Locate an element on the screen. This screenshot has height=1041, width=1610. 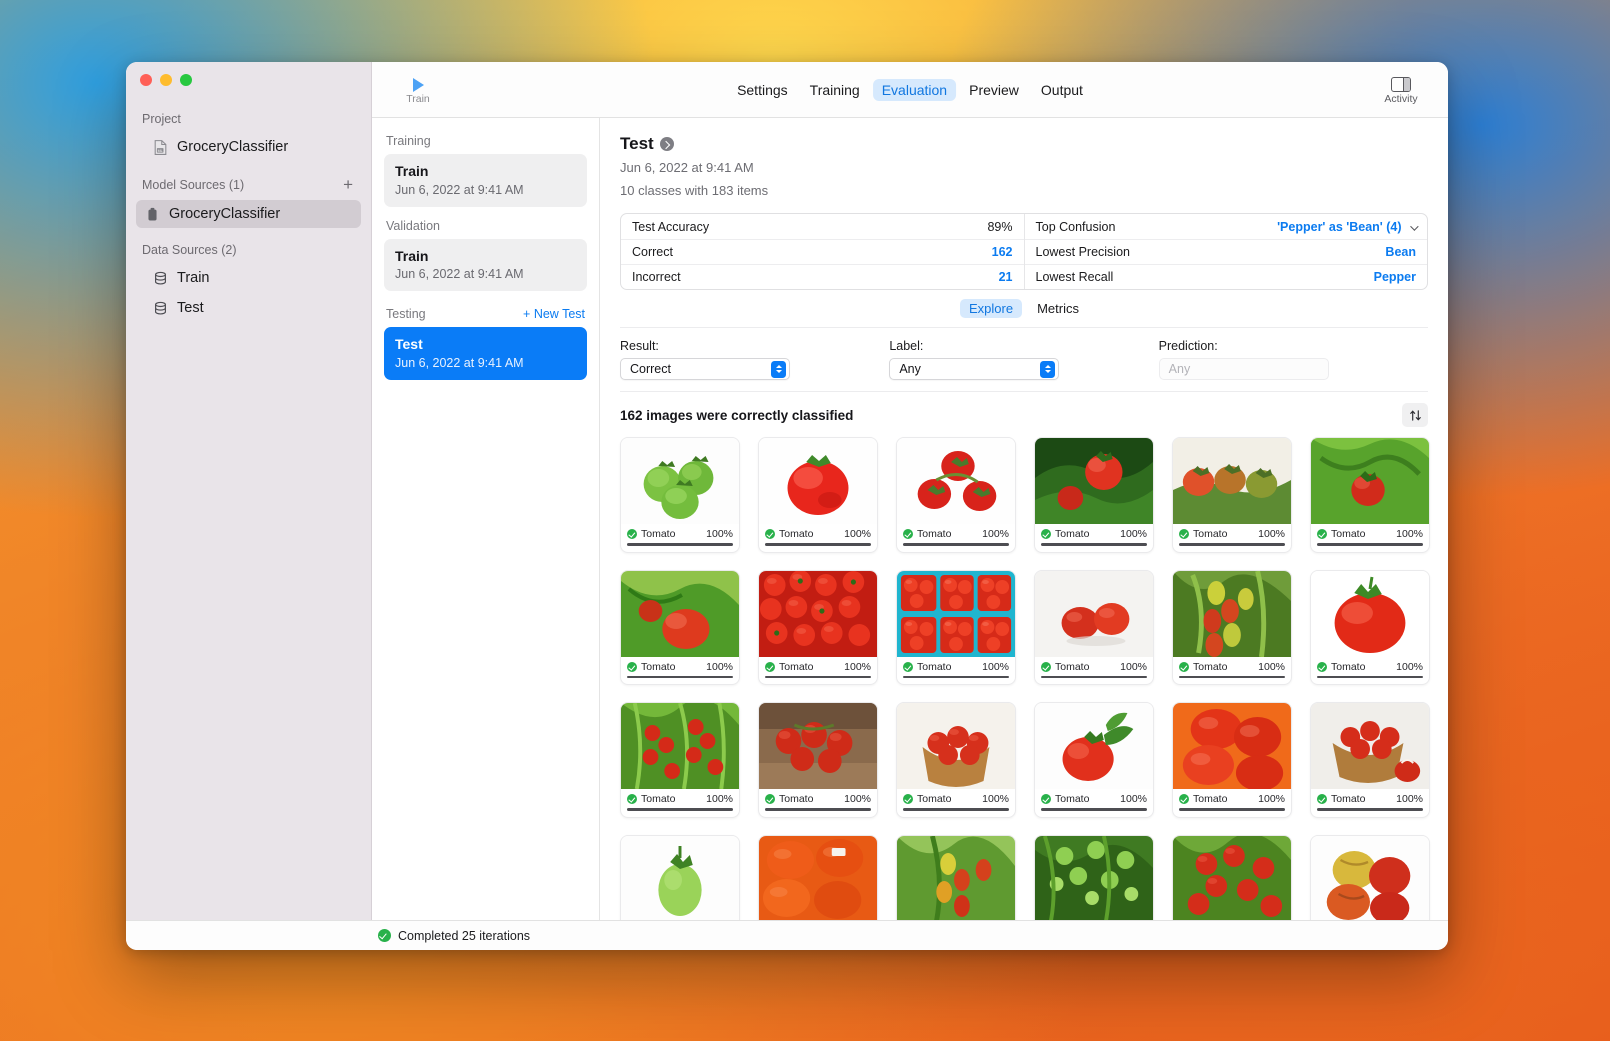
tab-explore: Explore is located at coordinates (991, 309).